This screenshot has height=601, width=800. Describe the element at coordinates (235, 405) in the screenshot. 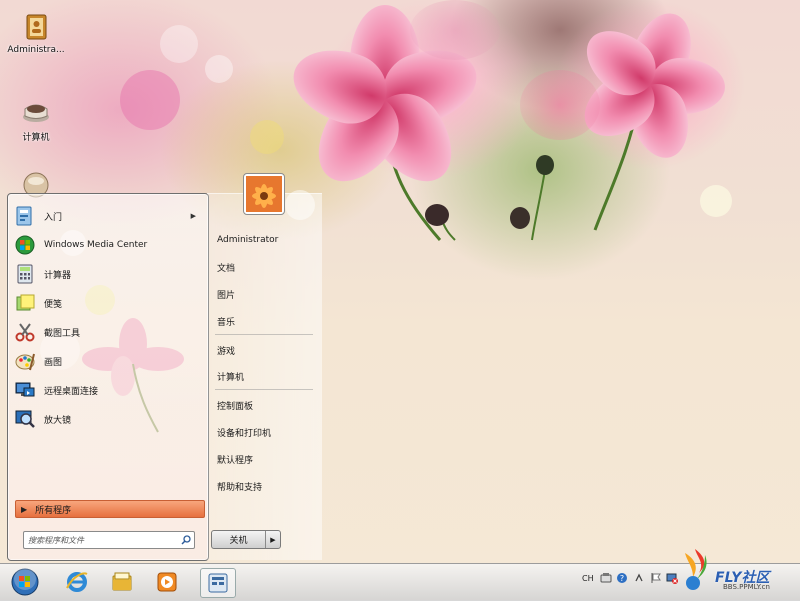

I see `place-control-panel: 控制面板` at that location.